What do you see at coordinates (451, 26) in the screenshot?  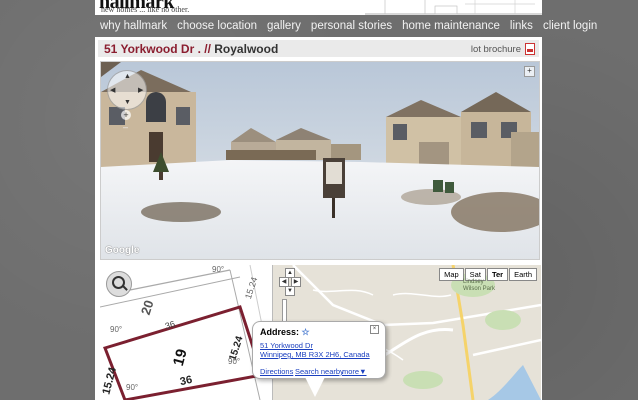 I see `nav-home-maintenance: home maintenance` at bounding box center [451, 26].